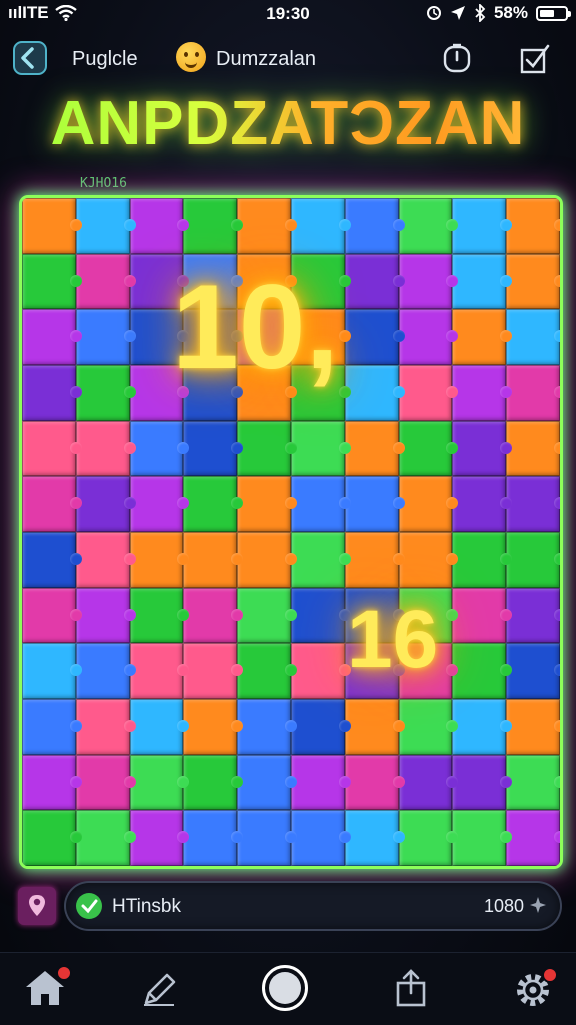 The width and height of the screenshot is (576, 1025). What do you see at coordinates (535, 59) in the screenshot?
I see `checkbox-icon` at bounding box center [535, 59].